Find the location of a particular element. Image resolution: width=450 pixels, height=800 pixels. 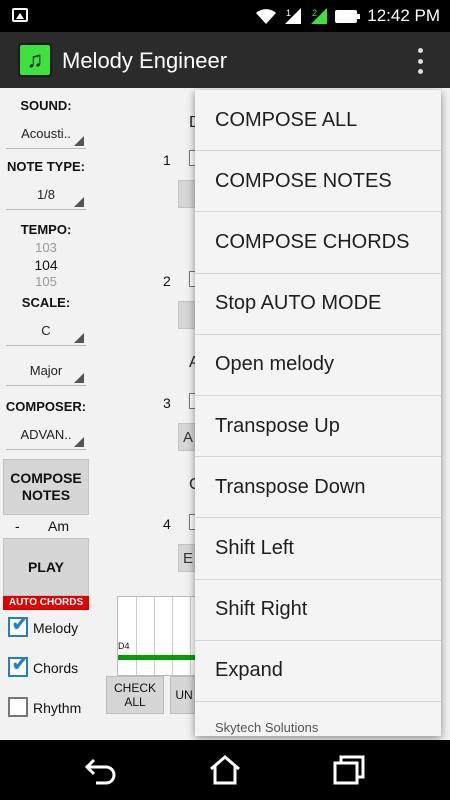

navigation-bar is located at coordinates (225, 770).